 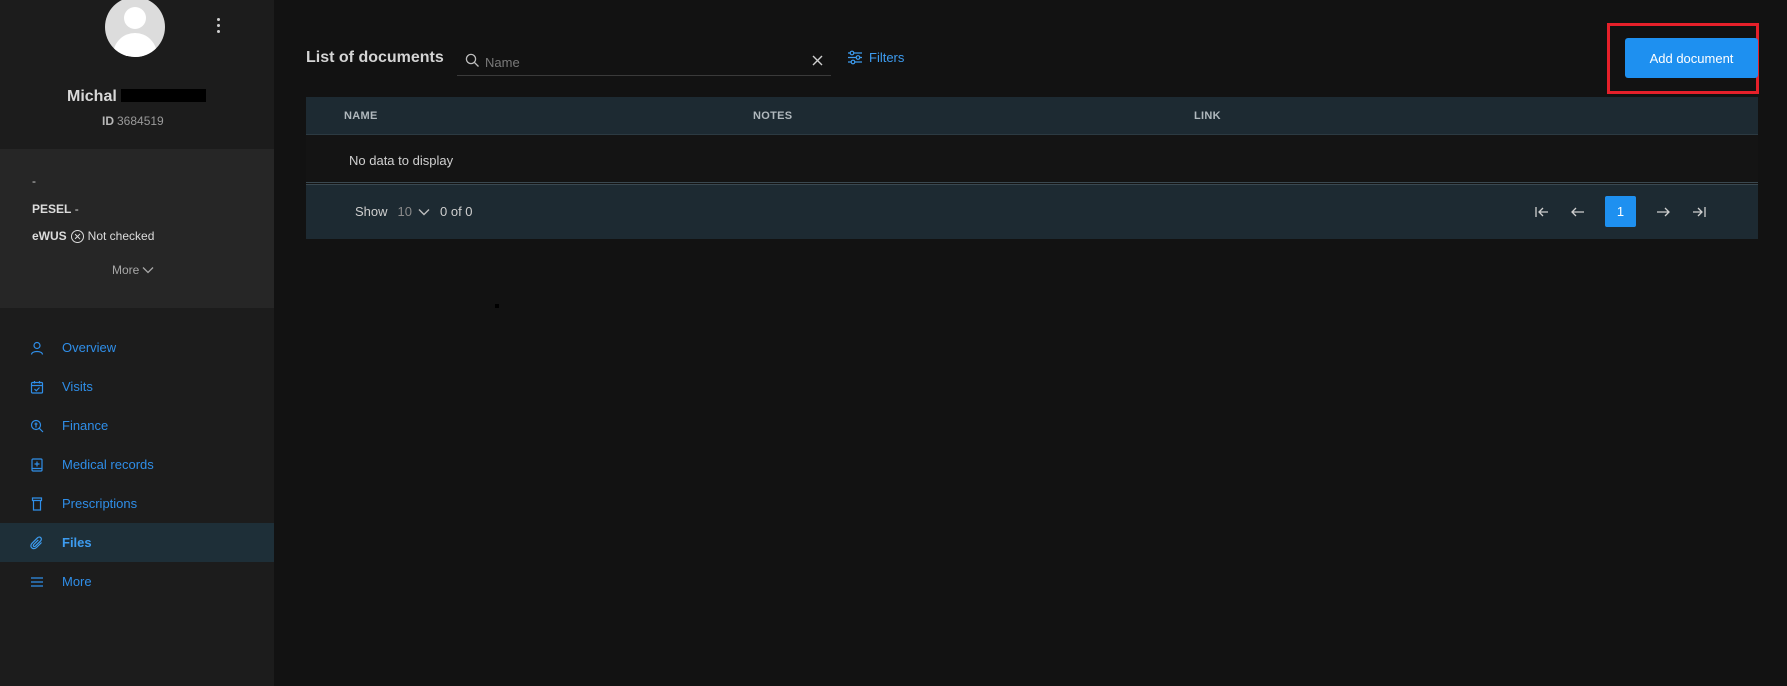 What do you see at coordinates (772, 116) in the screenshot?
I see `column-header-notes: NOTES` at bounding box center [772, 116].